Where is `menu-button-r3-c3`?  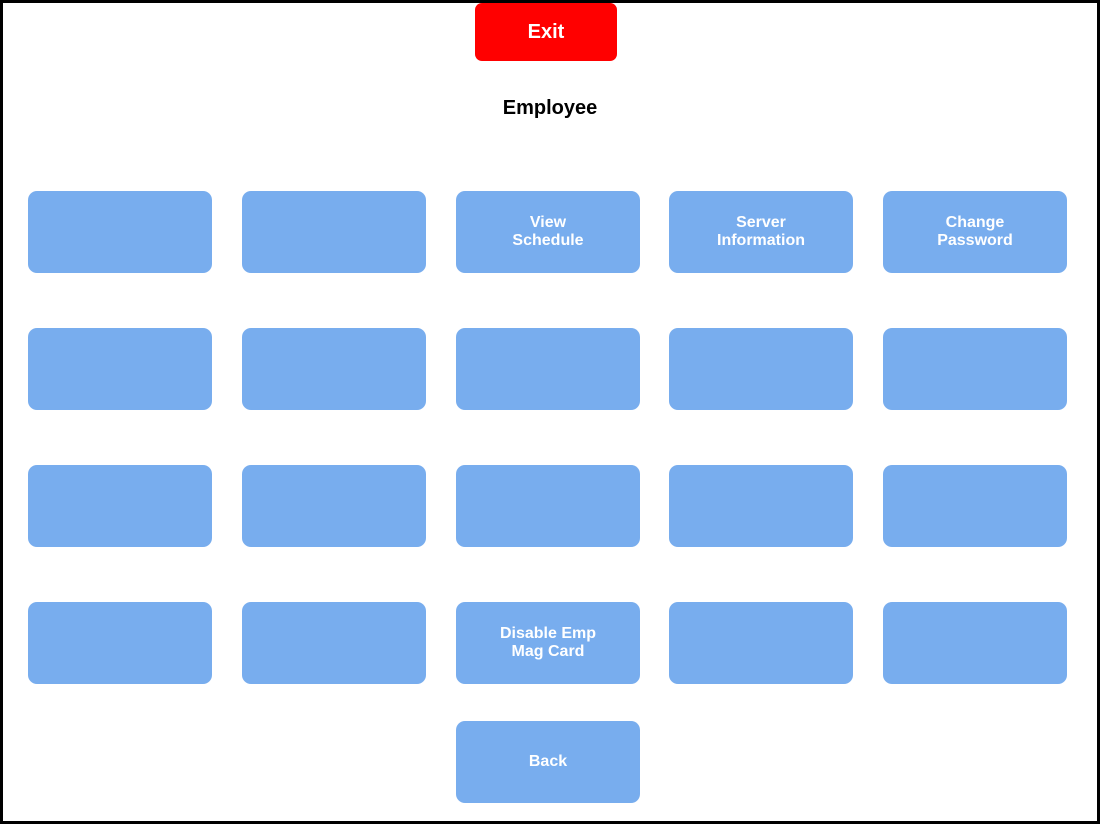
menu-button-r3-c3 is located at coordinates (548, 506).